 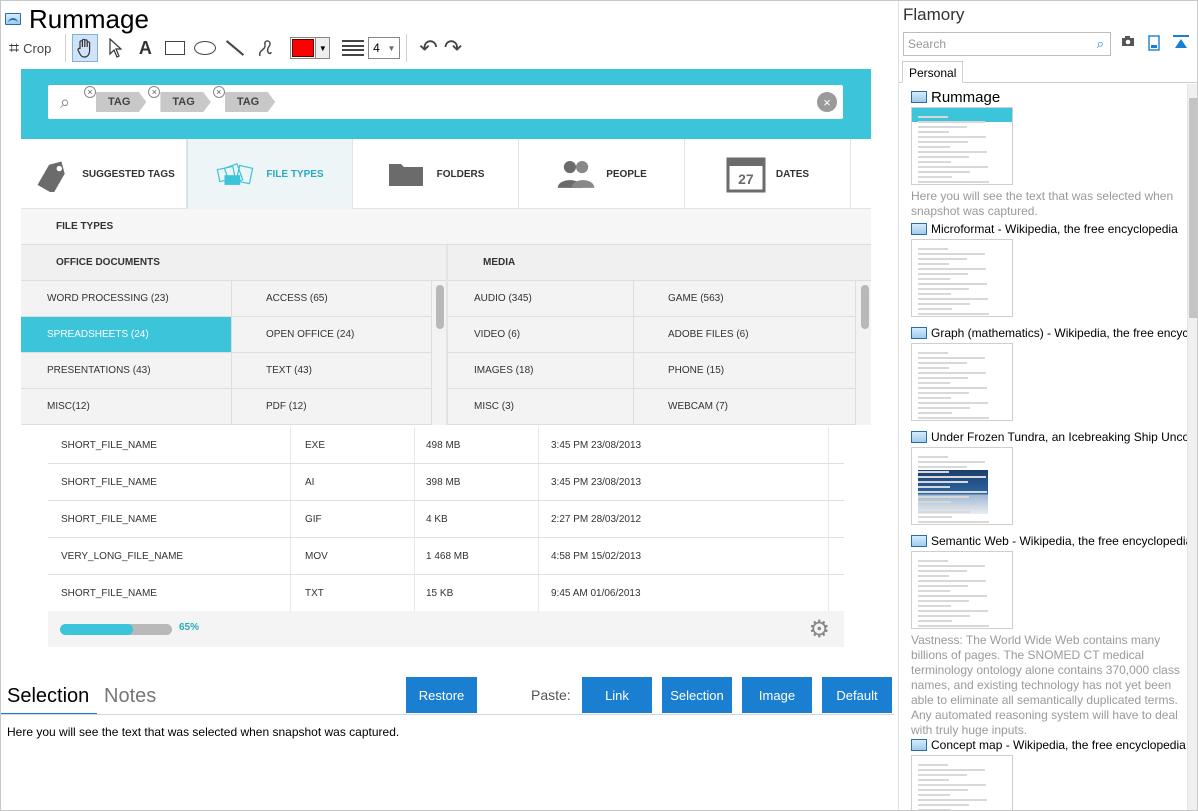 I want to click on text-tool-button: A, so click(x=145, y=48).